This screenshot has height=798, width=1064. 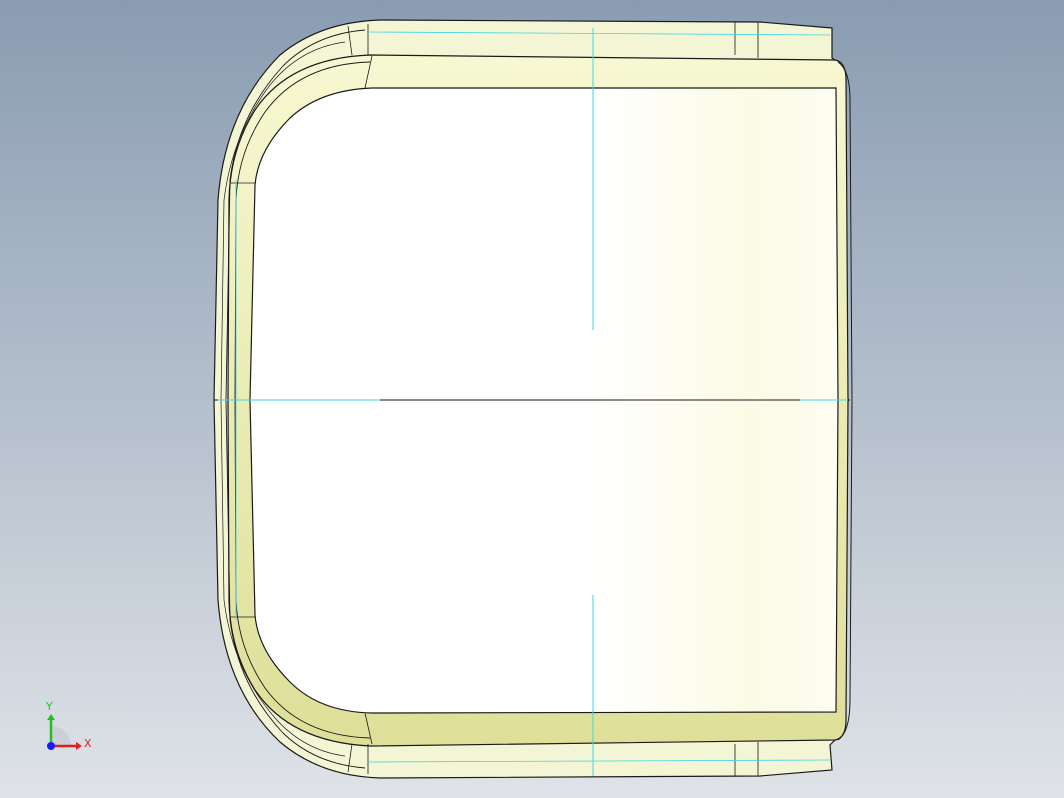 What do you see at coordinates (51, 717) in the screenshot?
I see `triad-y-arrow` at bounding box center [51, 717].